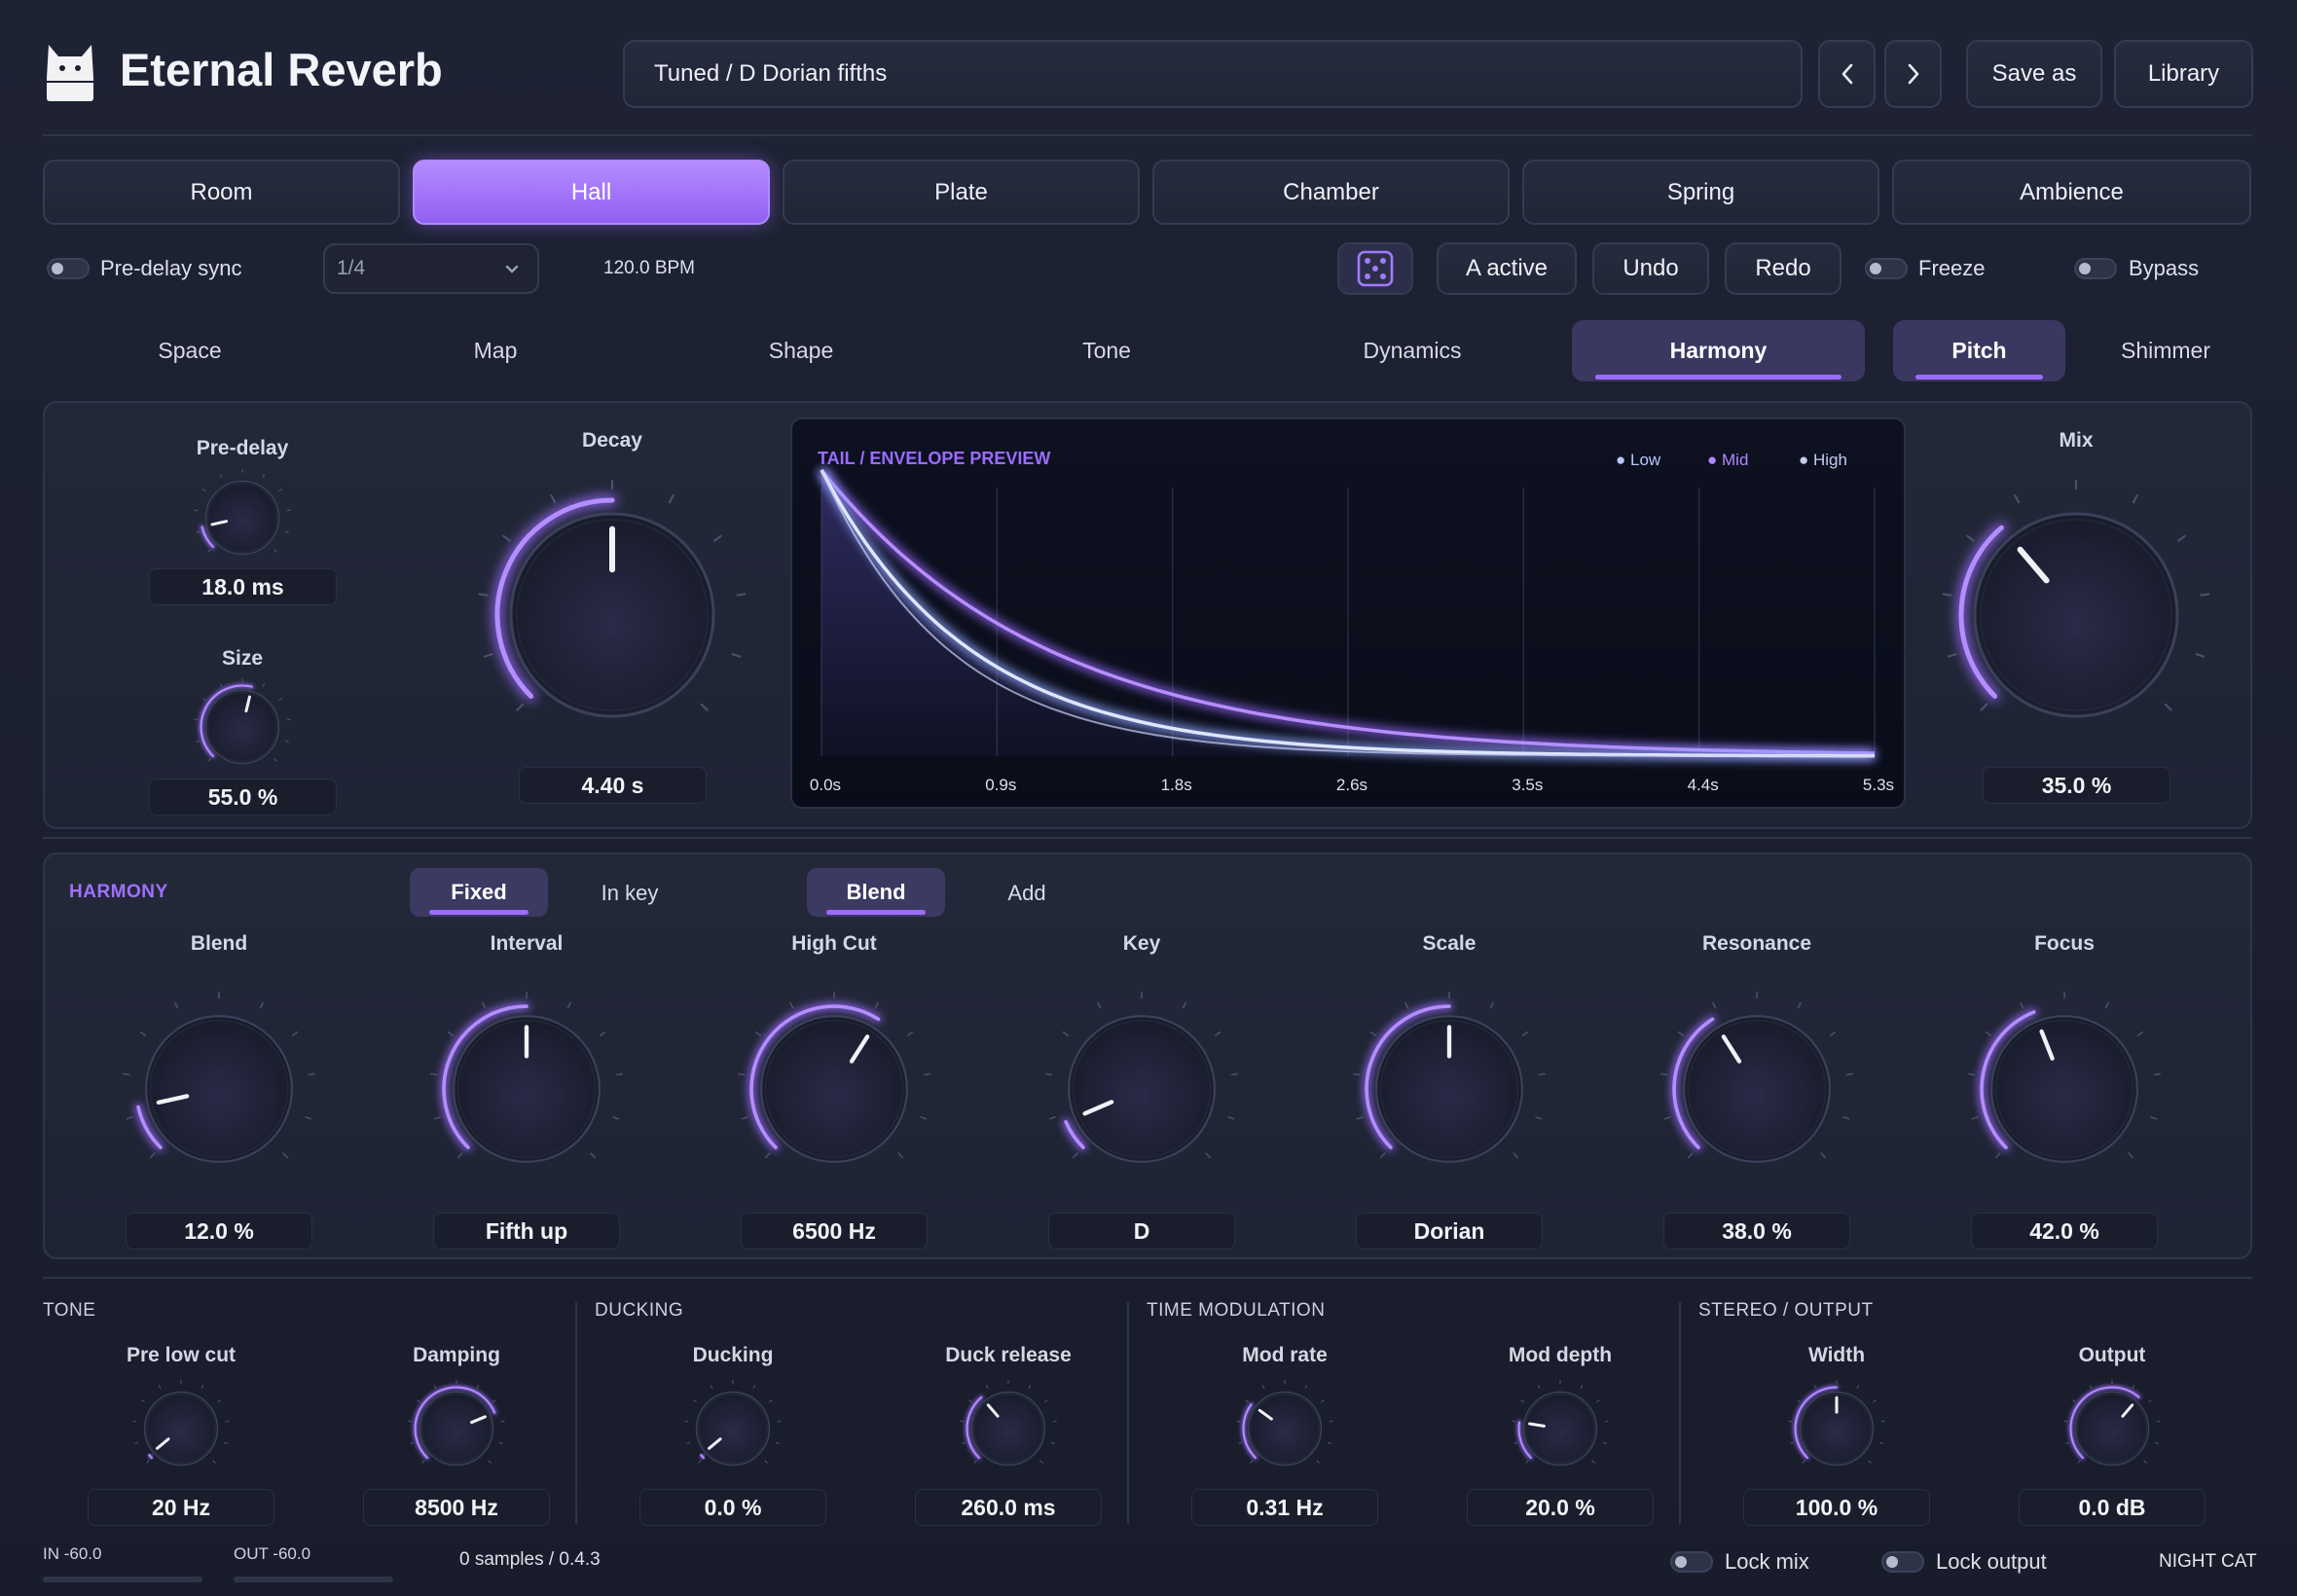 The width and height of the screenshot is (2297, 1596). Describe the element at coordinates (181, 1507) in the screenshot. I see `pre-low-cut-value: 20 Hz` at that location.